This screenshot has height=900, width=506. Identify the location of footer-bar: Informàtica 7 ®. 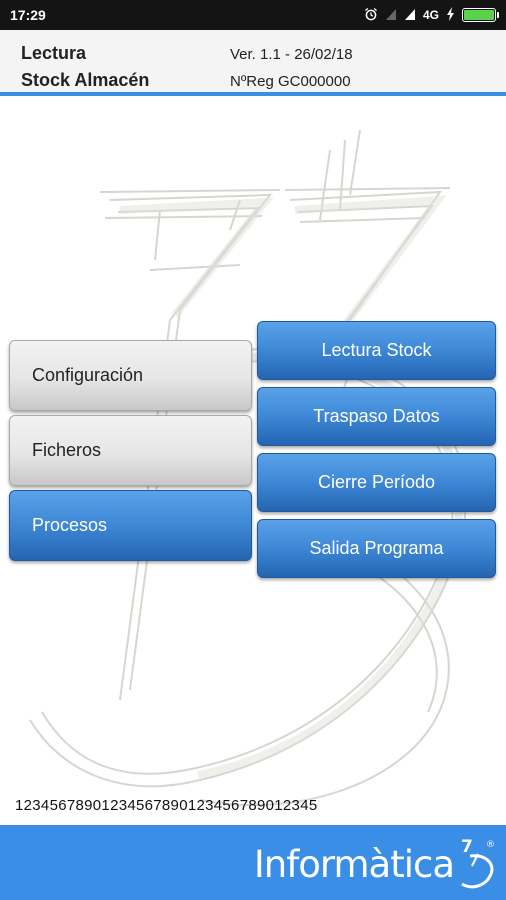
(253, 862).